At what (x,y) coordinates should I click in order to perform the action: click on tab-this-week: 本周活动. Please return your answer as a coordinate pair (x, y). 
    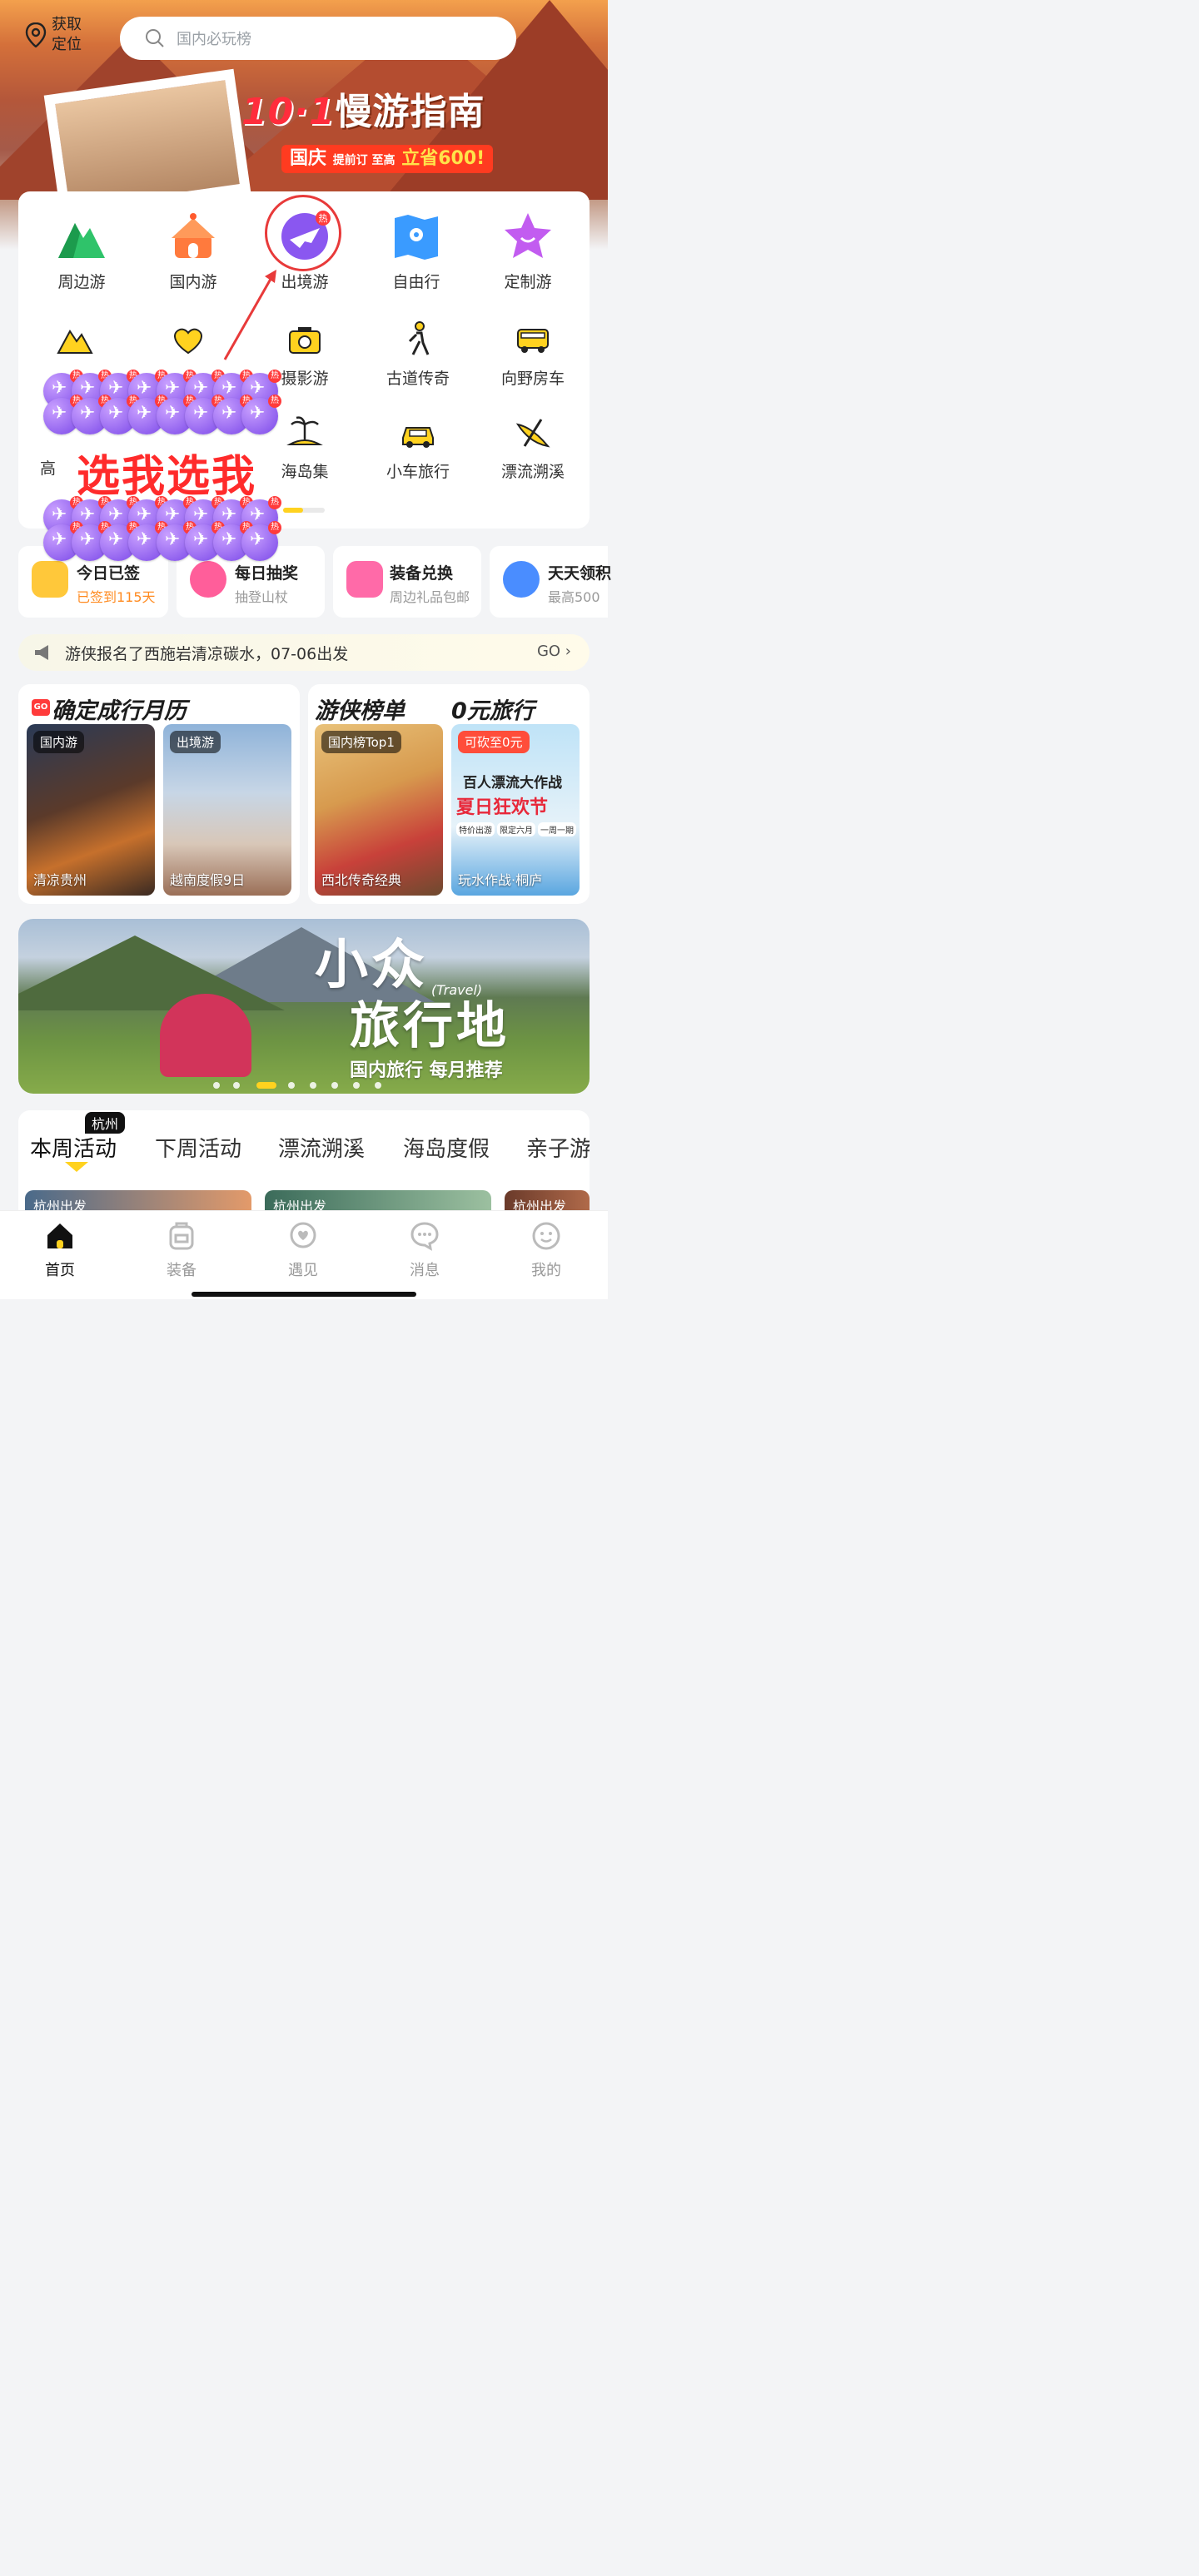
    Looking at the image, I should click on (73, 1147).